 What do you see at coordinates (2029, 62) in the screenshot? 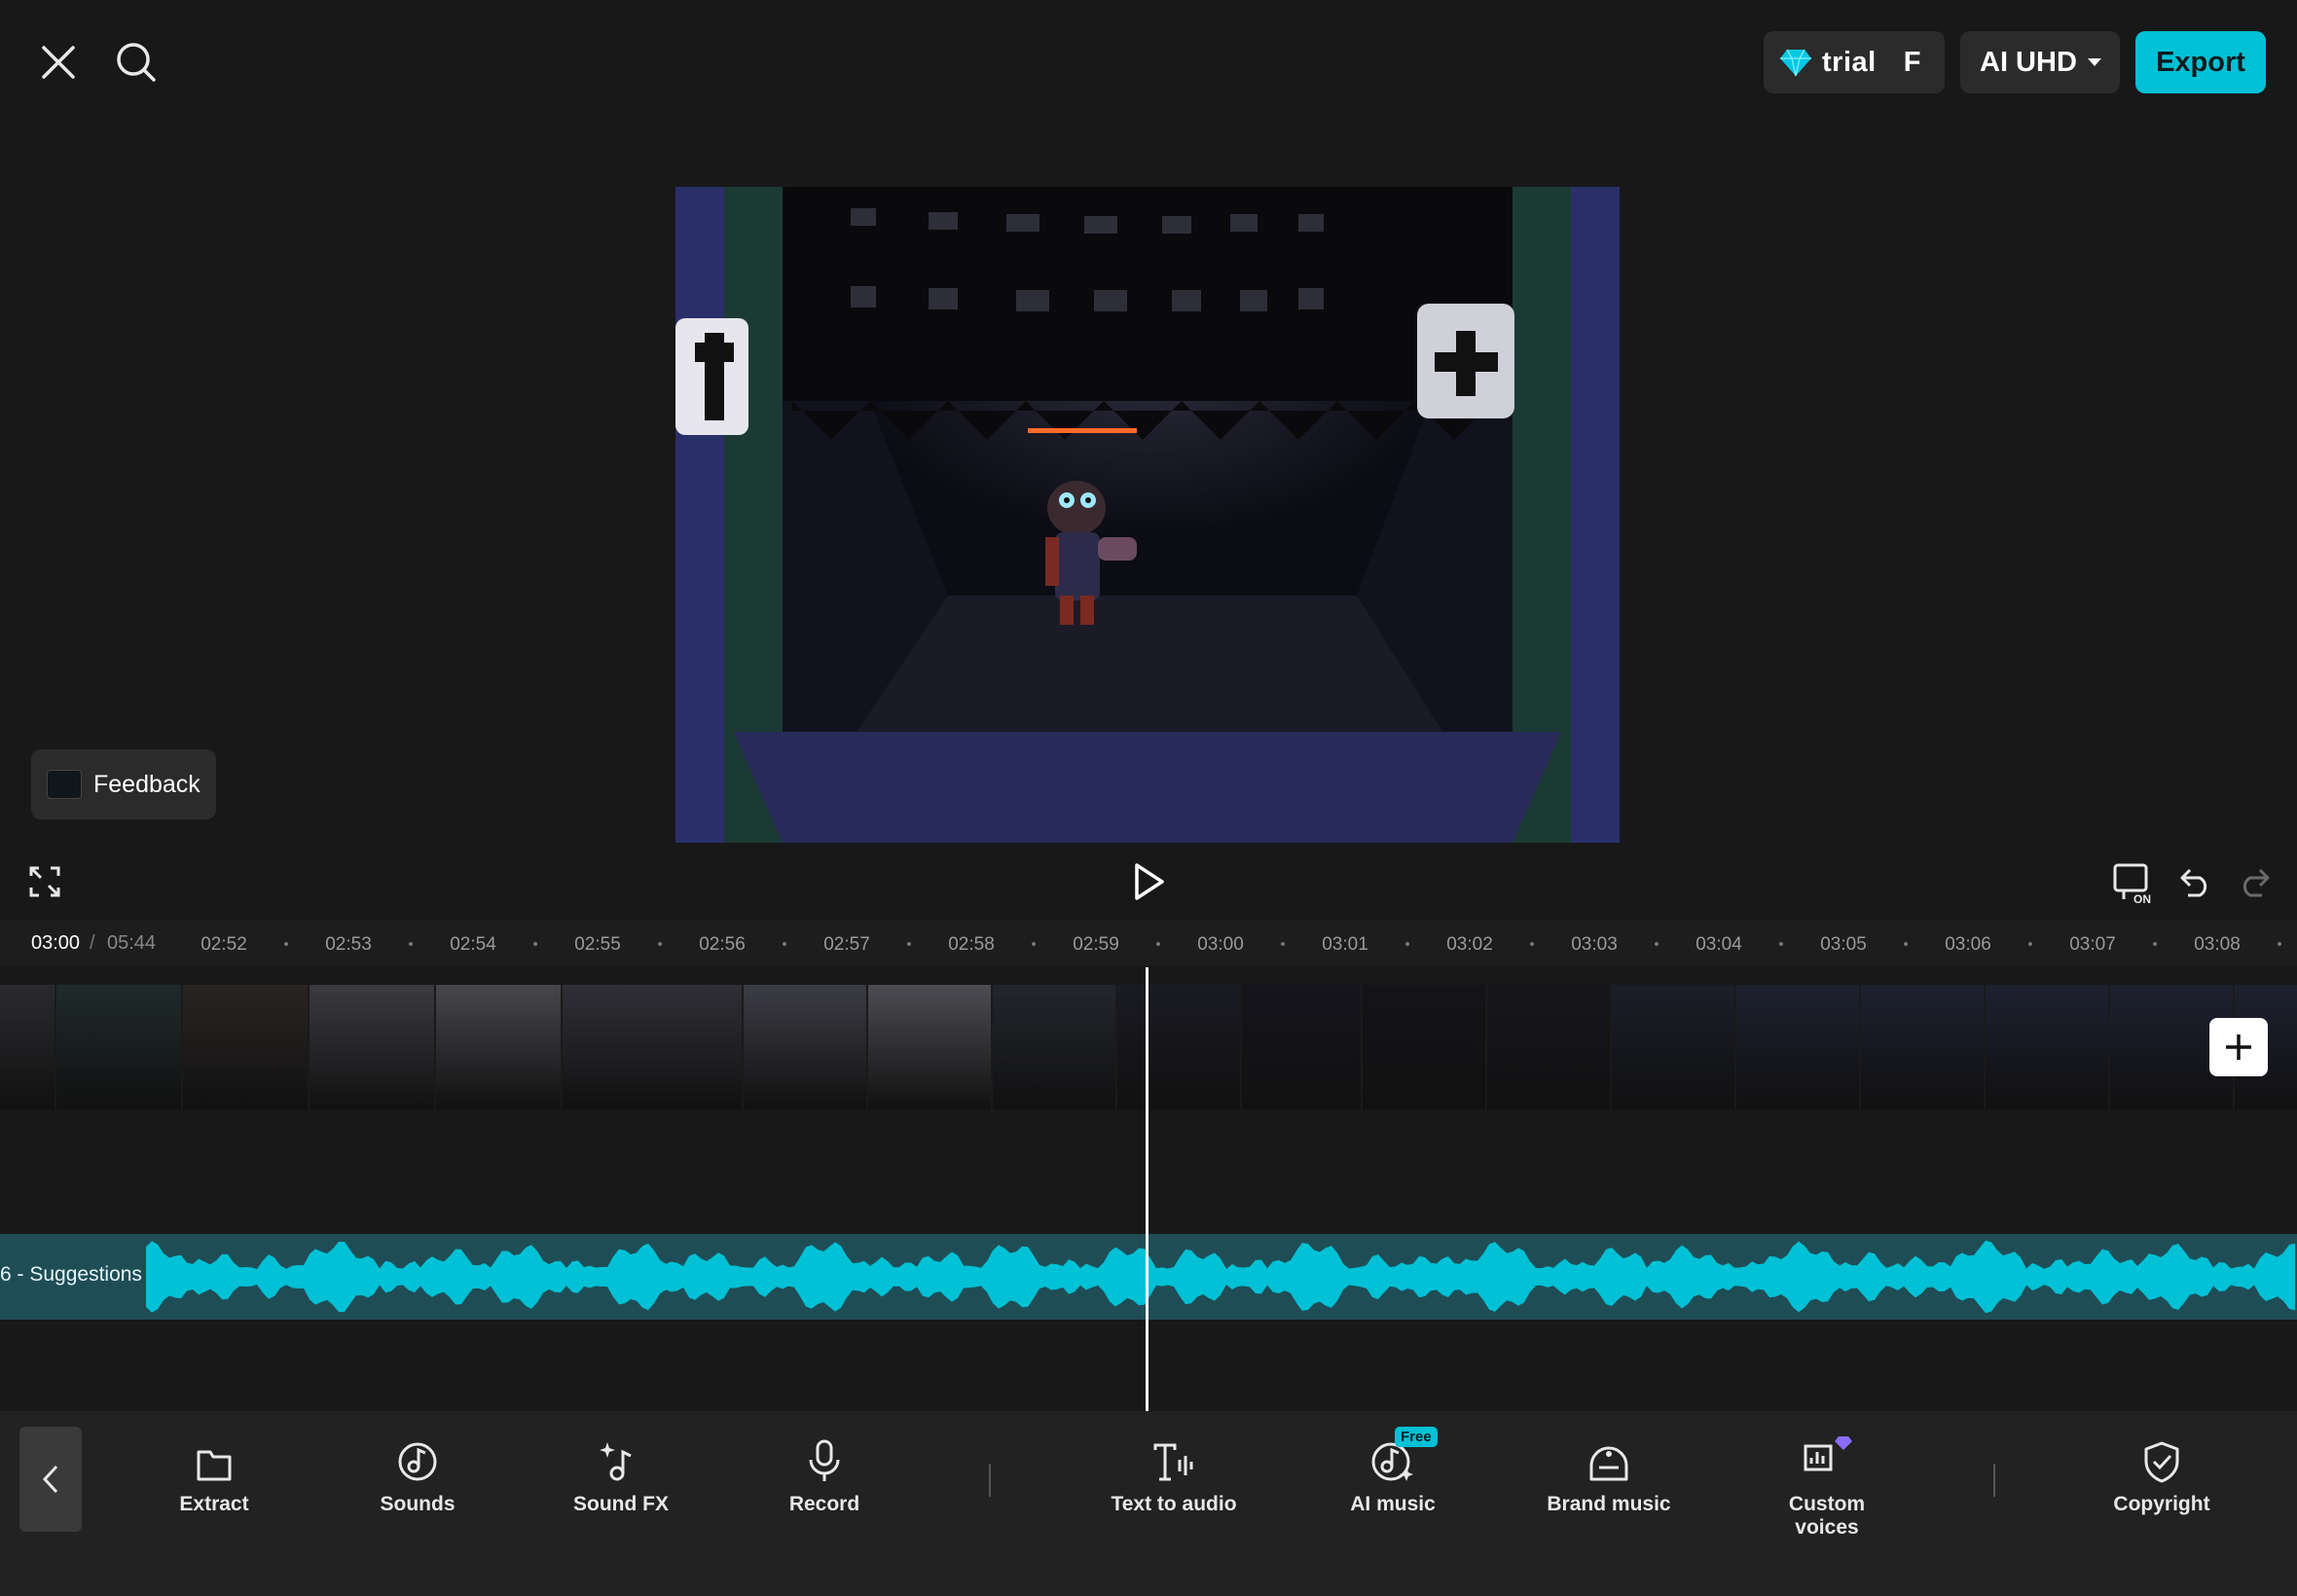
I see `quality-label: AI UHD` at bounding box center [2029, 62].